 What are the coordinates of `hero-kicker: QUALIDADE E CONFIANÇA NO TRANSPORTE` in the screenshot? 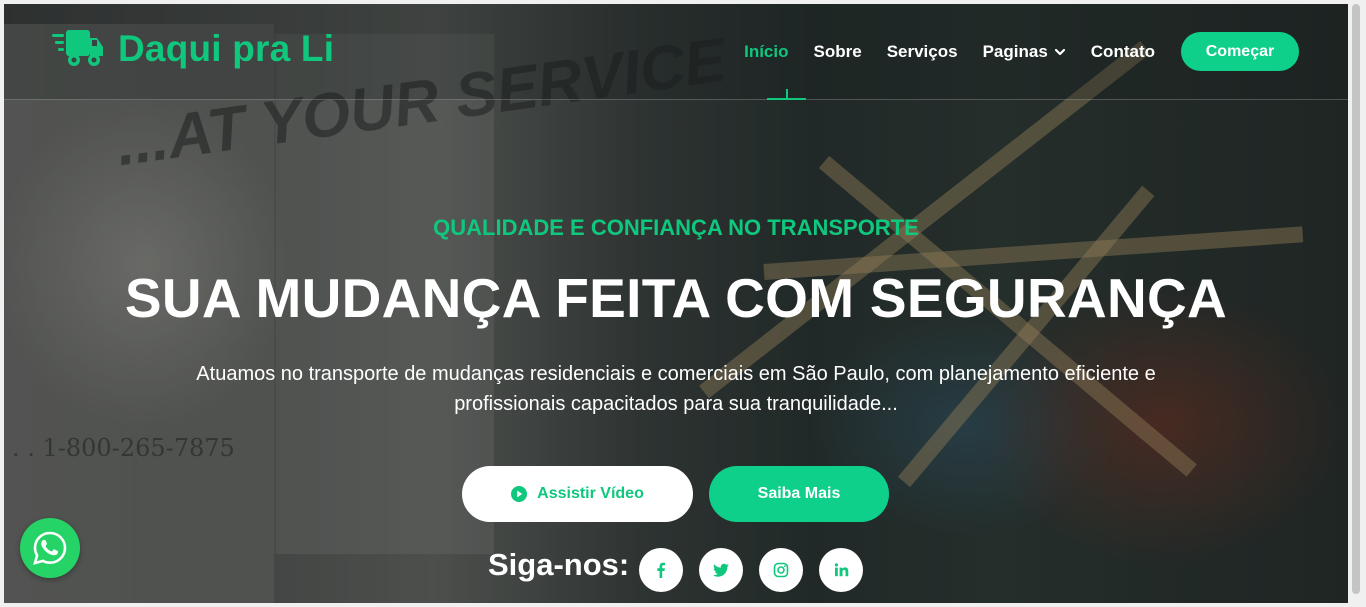 It's located at (676, 227).